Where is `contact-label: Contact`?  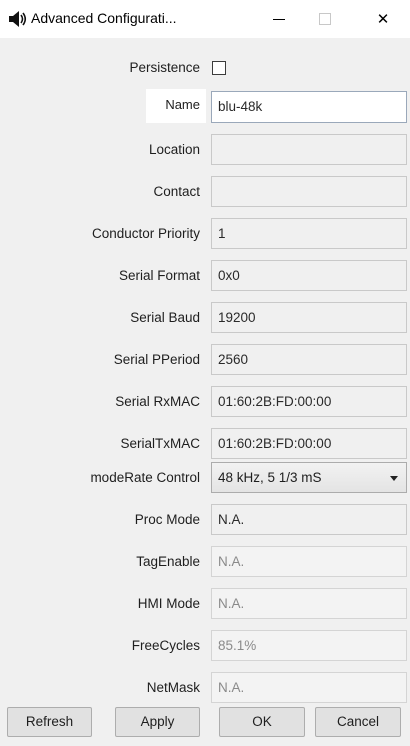 contact-label: Contact is located at coordinates (176, 191).